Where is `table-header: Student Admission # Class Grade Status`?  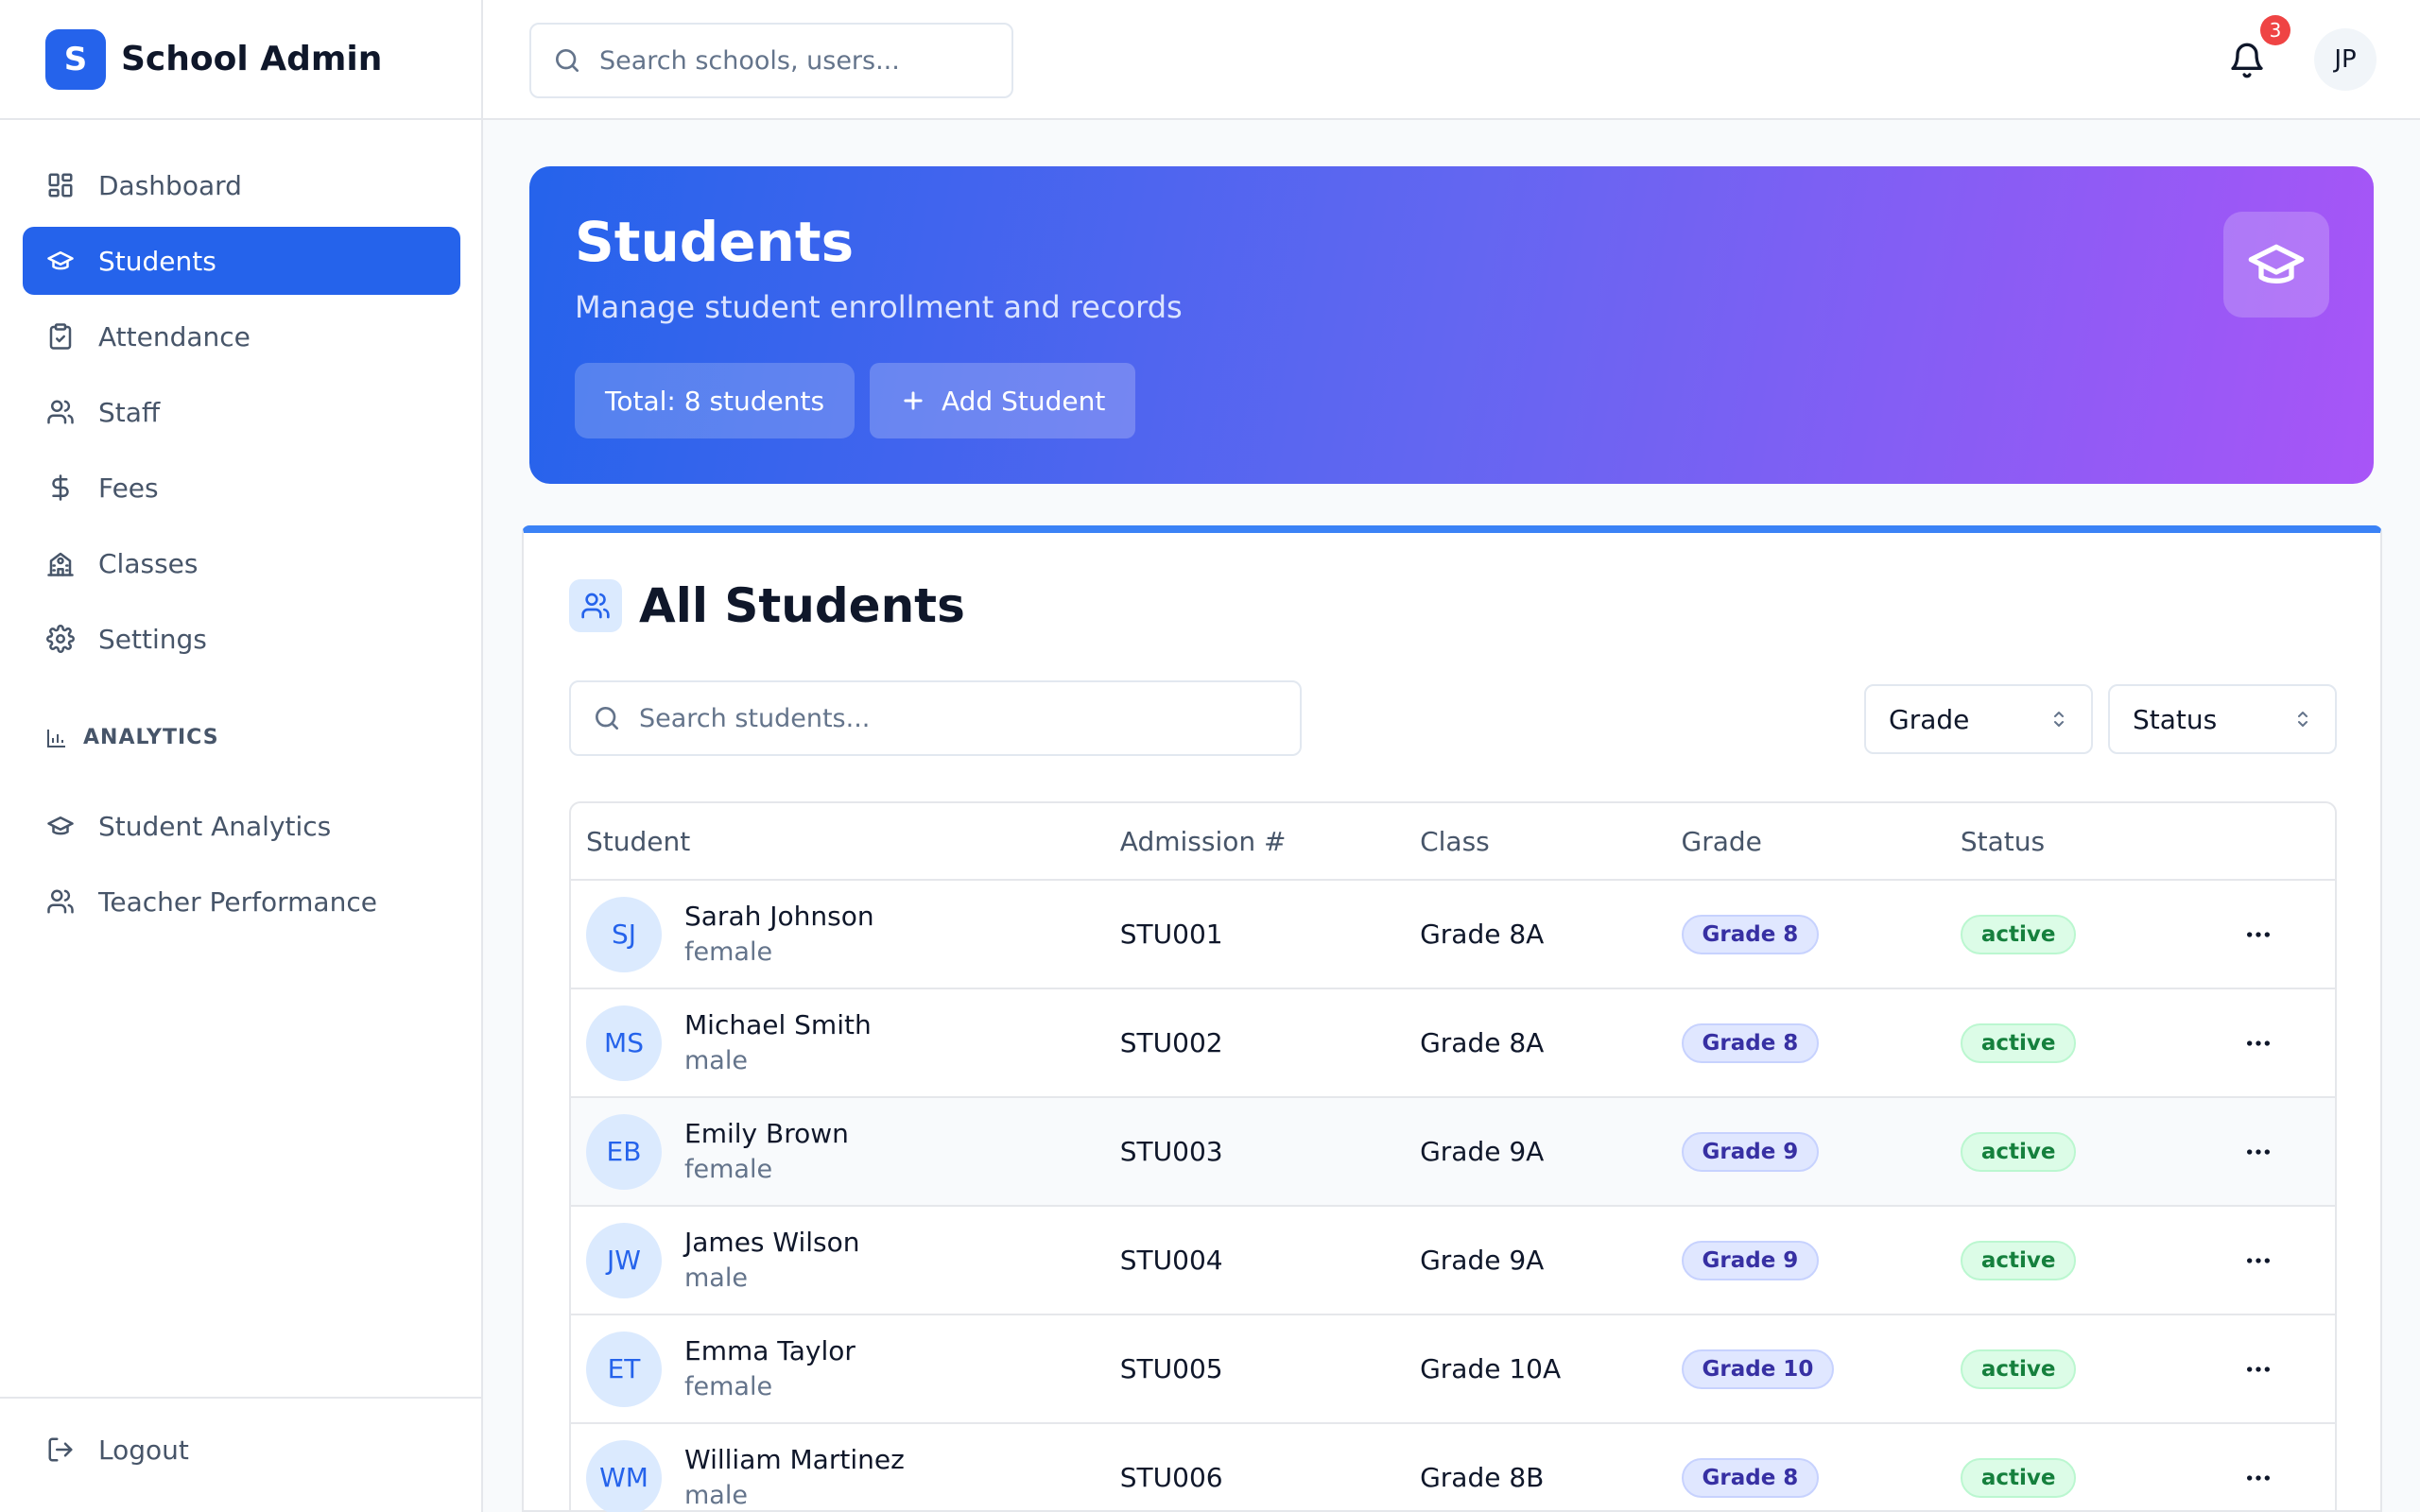
table-header: Student Admission # Class Grade Status is located at coordinates (1453, 842).